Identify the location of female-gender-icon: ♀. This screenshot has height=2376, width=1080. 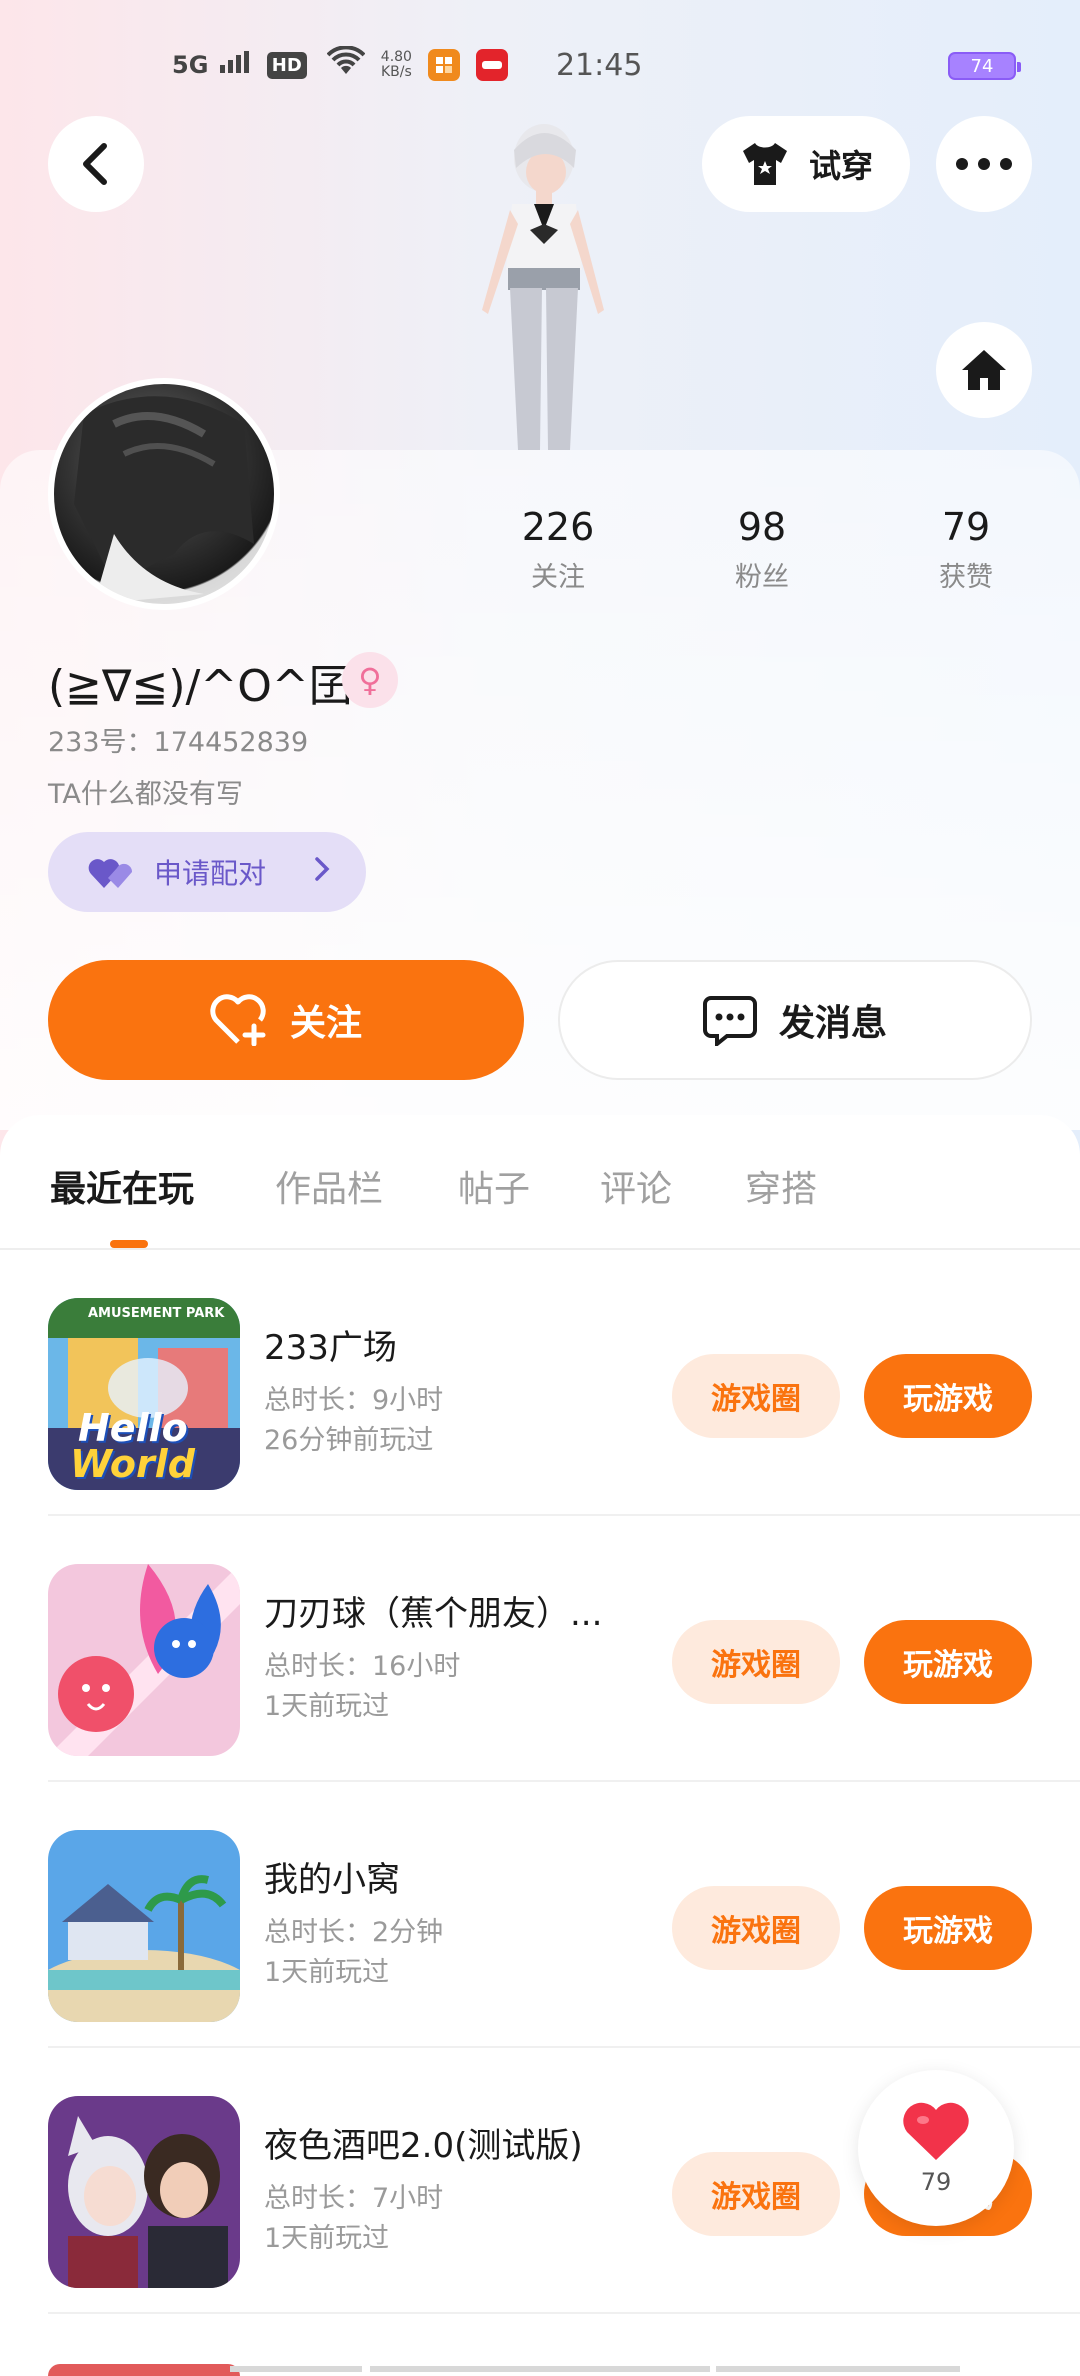
(370, 680).